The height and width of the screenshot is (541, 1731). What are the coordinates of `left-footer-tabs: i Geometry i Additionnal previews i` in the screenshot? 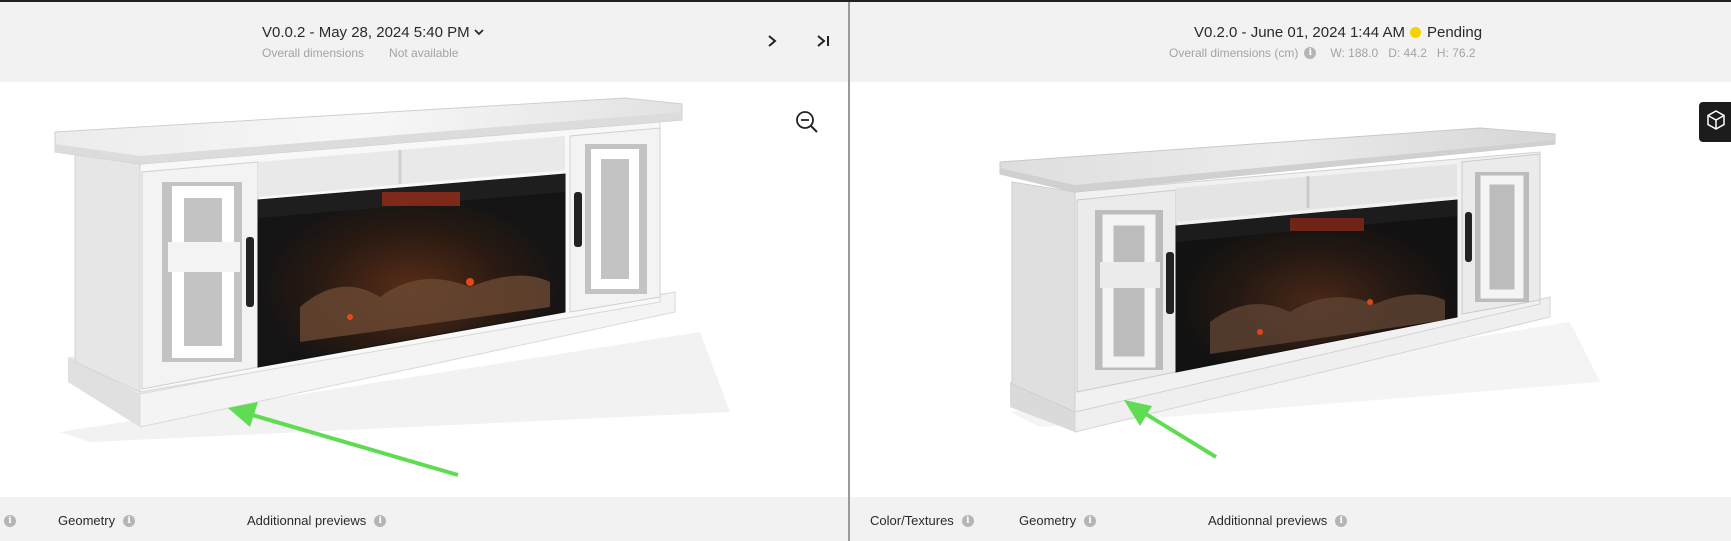 It's located at (424, 519).